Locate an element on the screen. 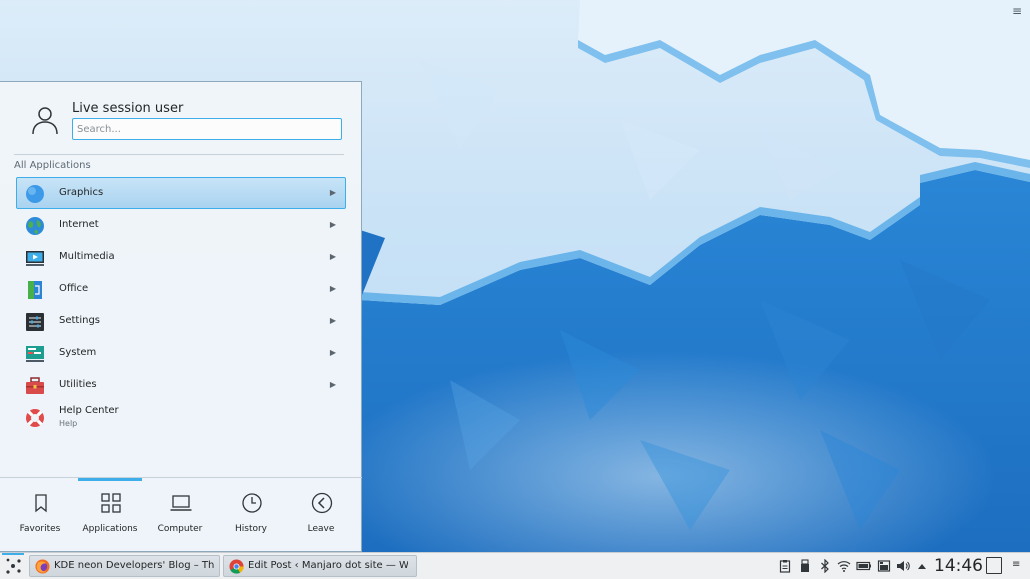 Image resolution: width=1030 pixels, height=579 pixels. show-desktop-button is located at coordinates (994, 565).